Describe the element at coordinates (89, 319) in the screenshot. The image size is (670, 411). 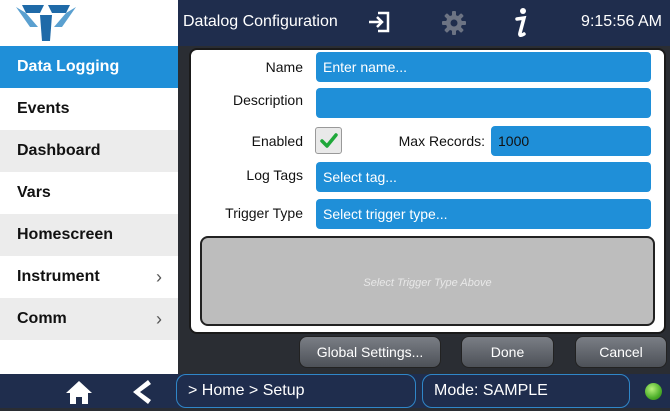
I see `sidebar-item-comm: Comm ›` at that location.